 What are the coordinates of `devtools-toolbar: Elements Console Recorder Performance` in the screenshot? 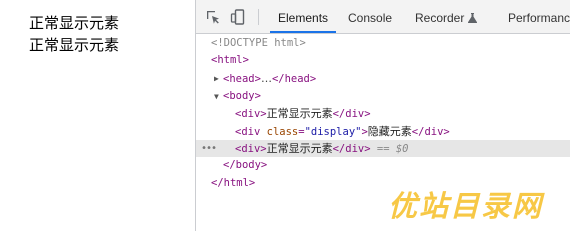 It's located at (383, 17).